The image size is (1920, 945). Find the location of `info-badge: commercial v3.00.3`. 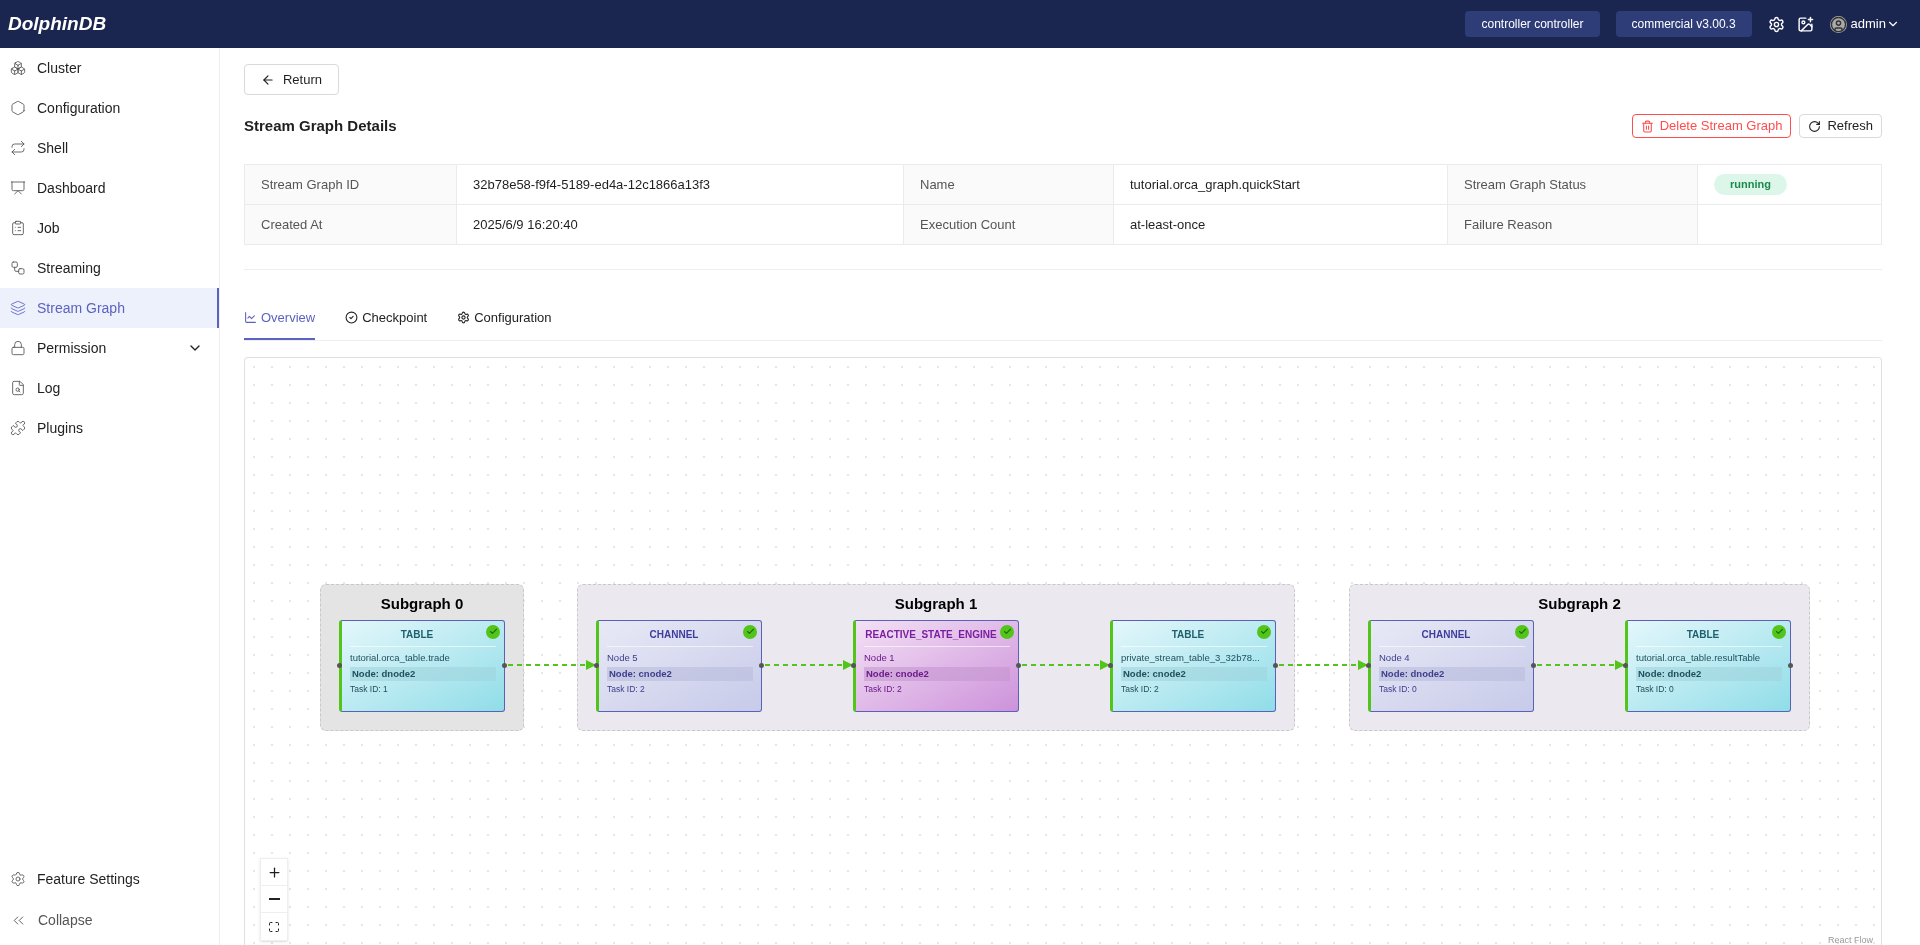

info-badge: commercial v3.00.3 is located at coordinates (1683, 24).